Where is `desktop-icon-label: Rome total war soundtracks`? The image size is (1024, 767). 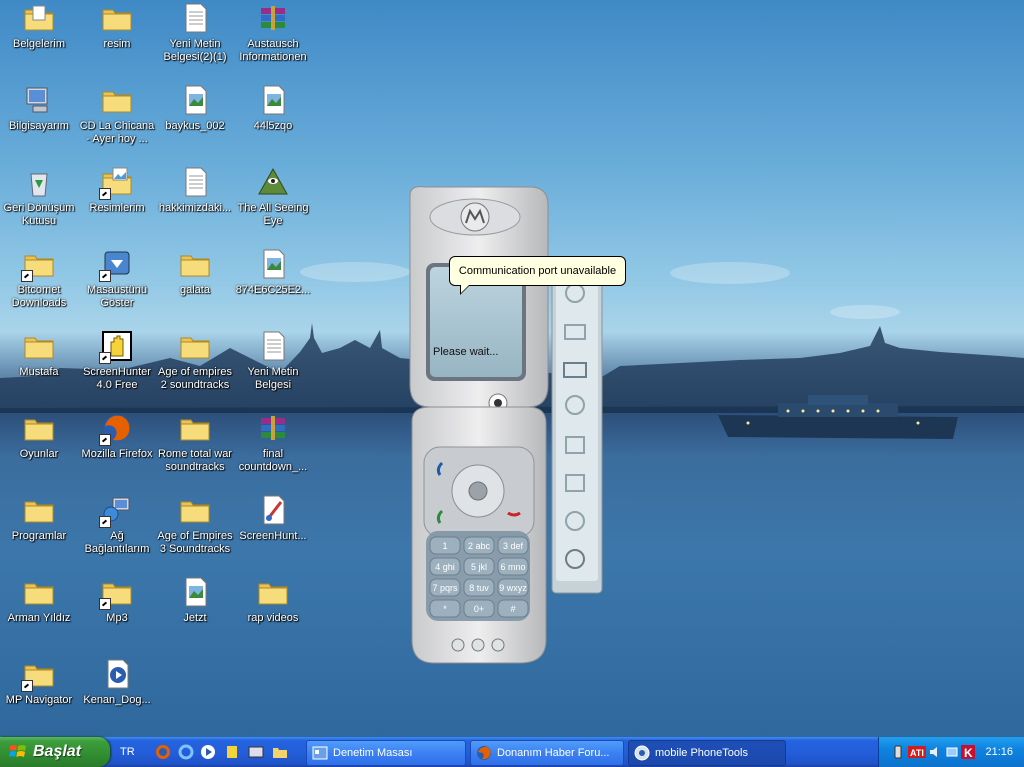
desktop-icon-label: Rome total war soundtracks is located at coordinates (195, 460).